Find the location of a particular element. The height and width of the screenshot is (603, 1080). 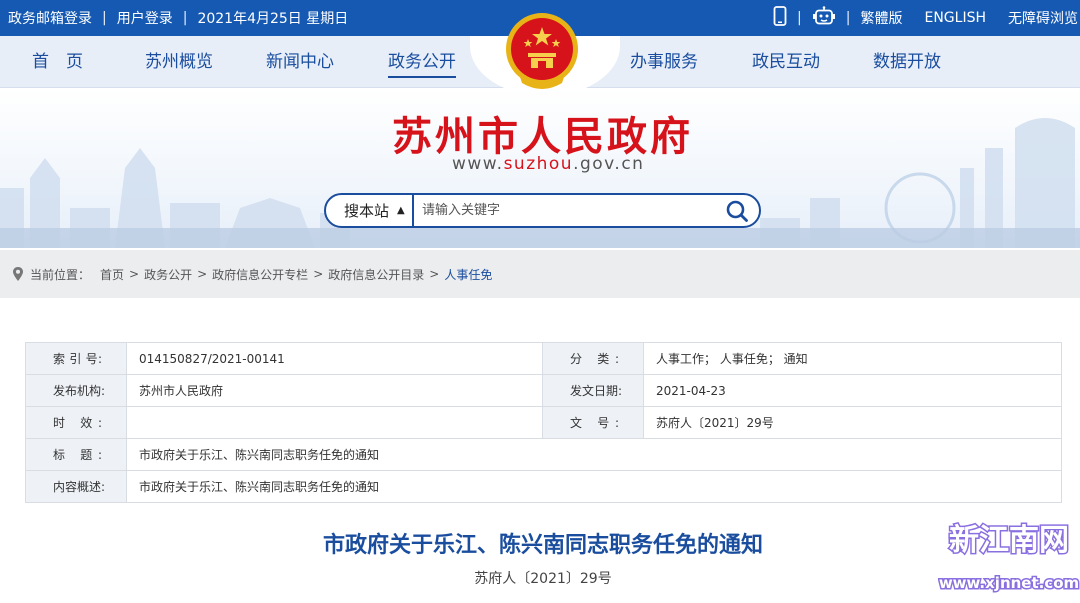

watermark-url: www.xjnnet.com is located at coordinates (1009, 583).